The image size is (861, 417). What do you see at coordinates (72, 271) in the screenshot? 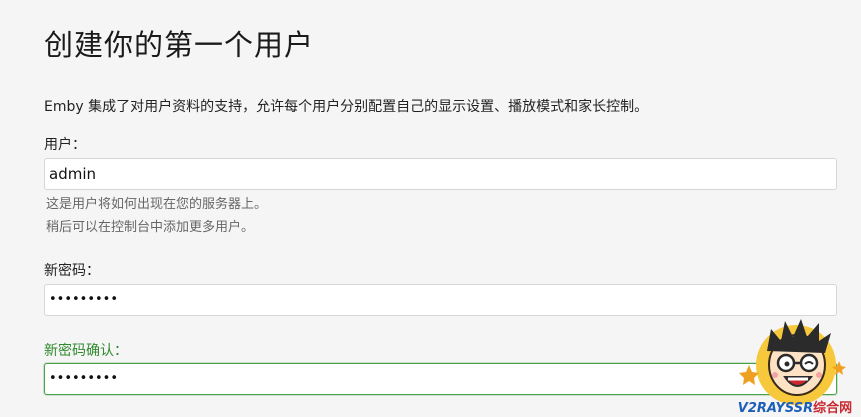
I see `password-label: 新密码：` at bounding box center [72, 271].